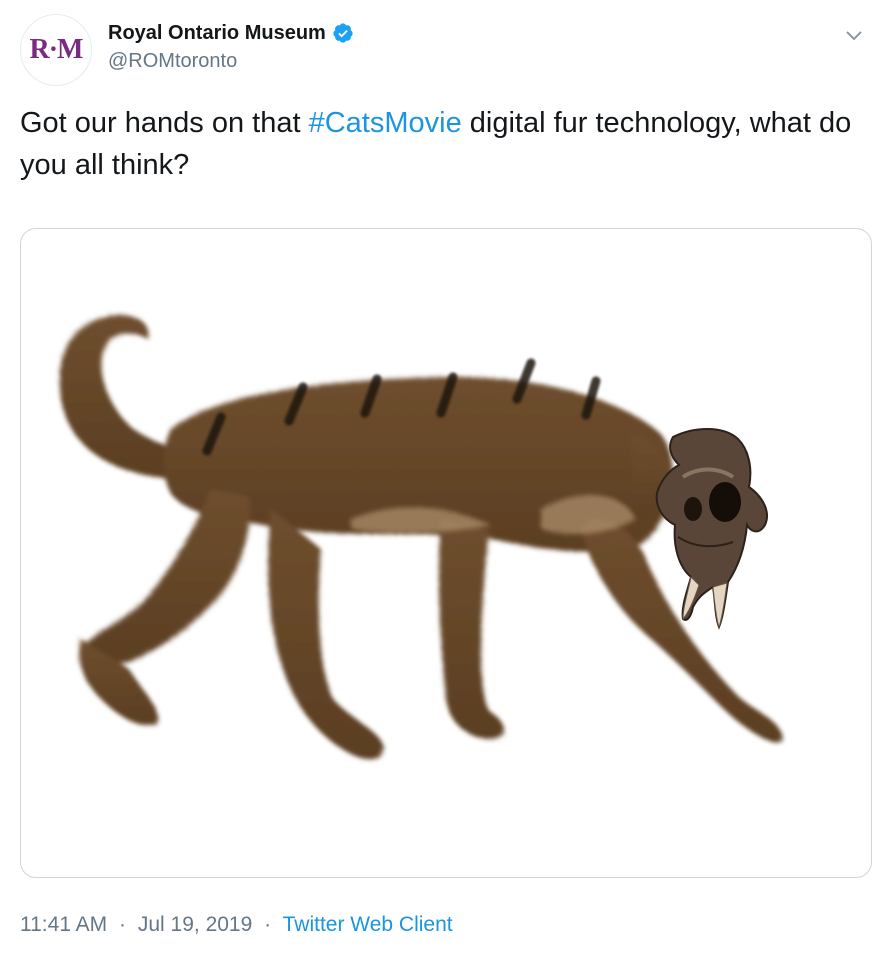 This screenshot has width=890, height=966. Describe the element at coordinates (368, 924) in the screenshot. I see `tweet-source-link: Twitter Web Client` at that location.